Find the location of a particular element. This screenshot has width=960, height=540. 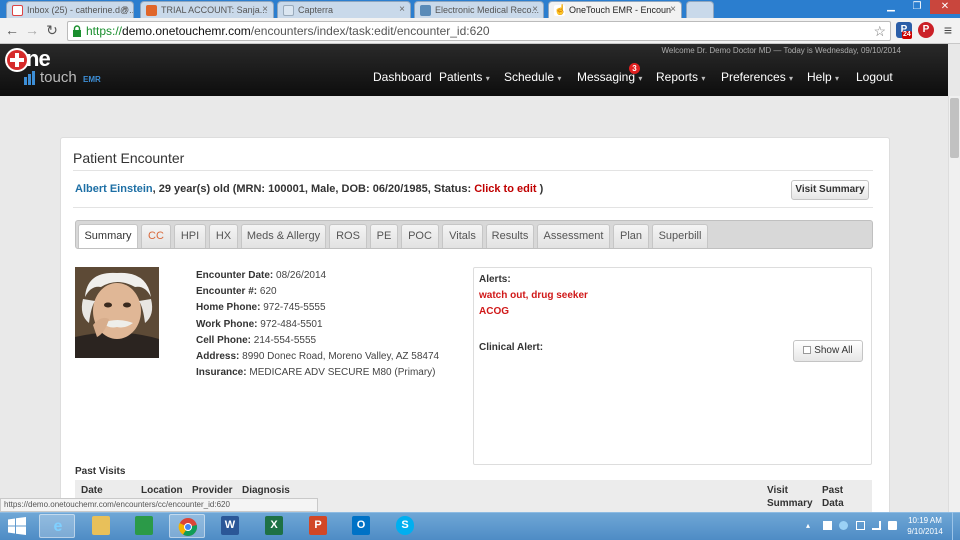

nav-help: Help ▾ is located at coordinates (823, 77).